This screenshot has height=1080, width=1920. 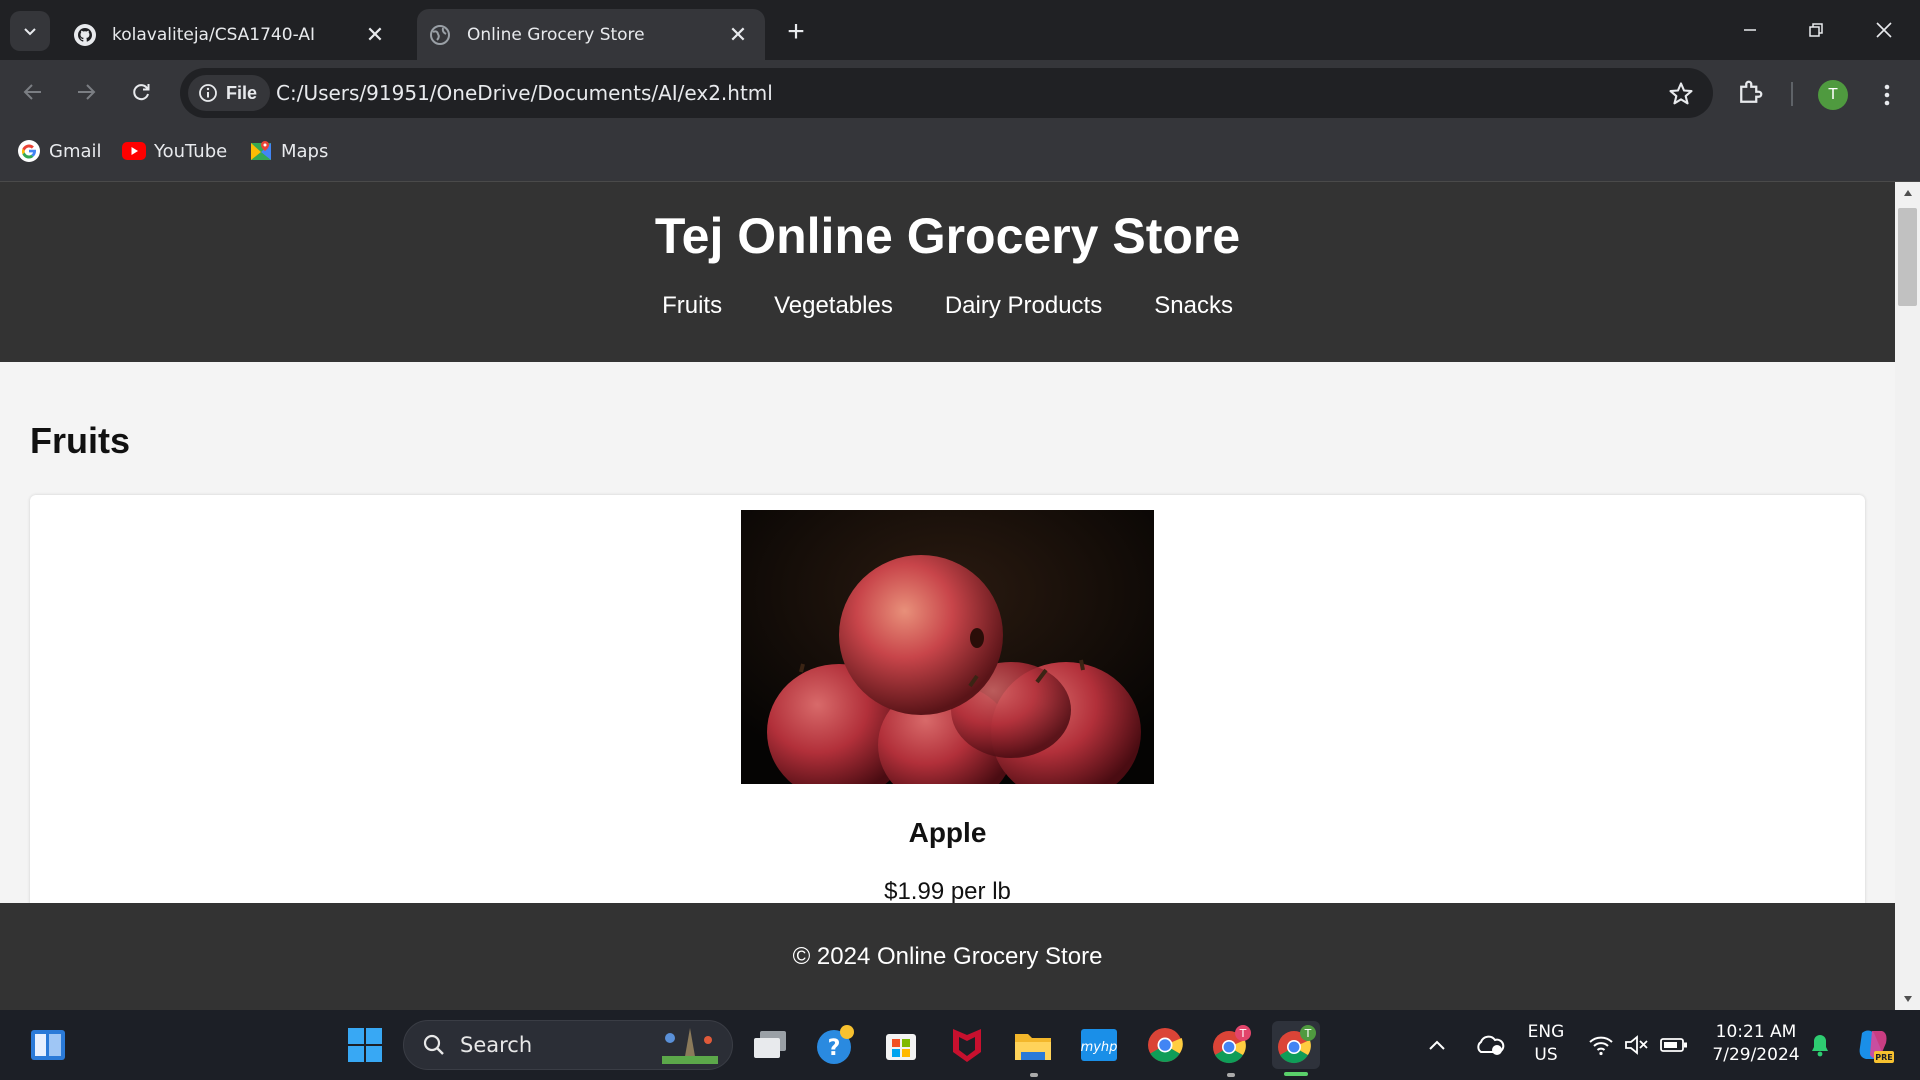 What do you see at coordinates (48, 1045) in the screenshot?
I see `widgets-icon` at bounding box center [48, 1045].